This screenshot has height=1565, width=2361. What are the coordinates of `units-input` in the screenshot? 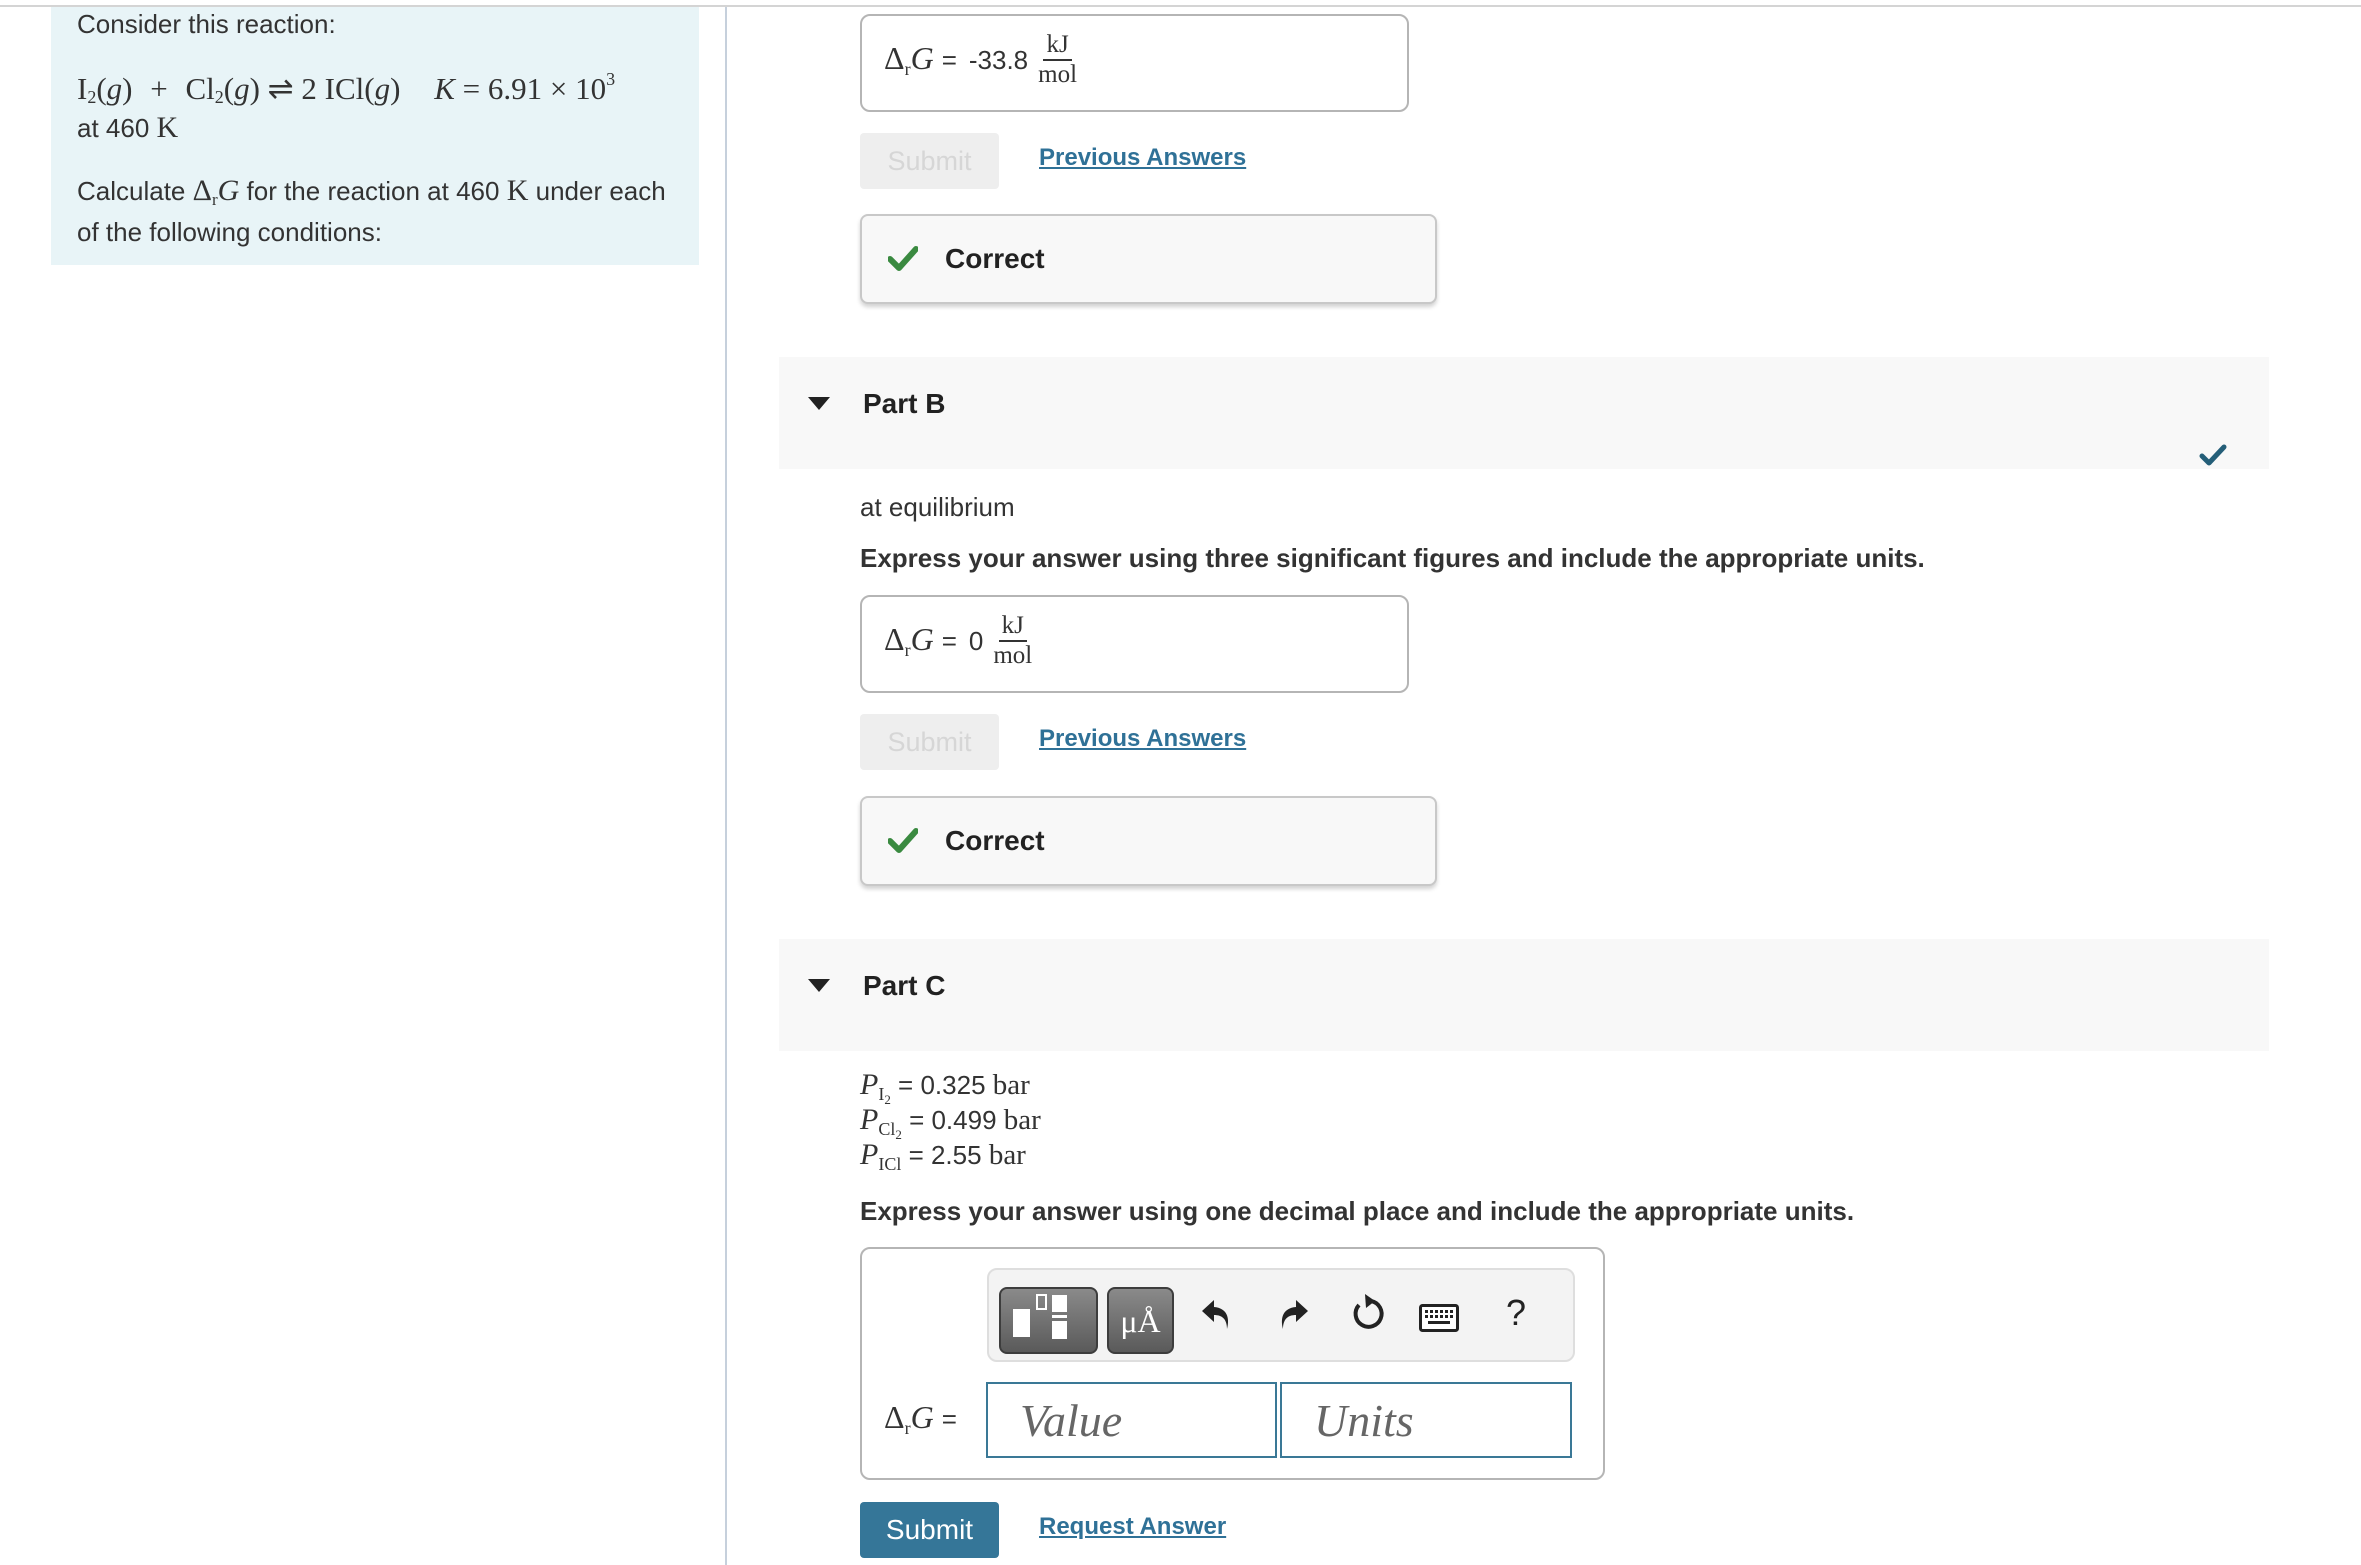 It's located at (1426, 1420).